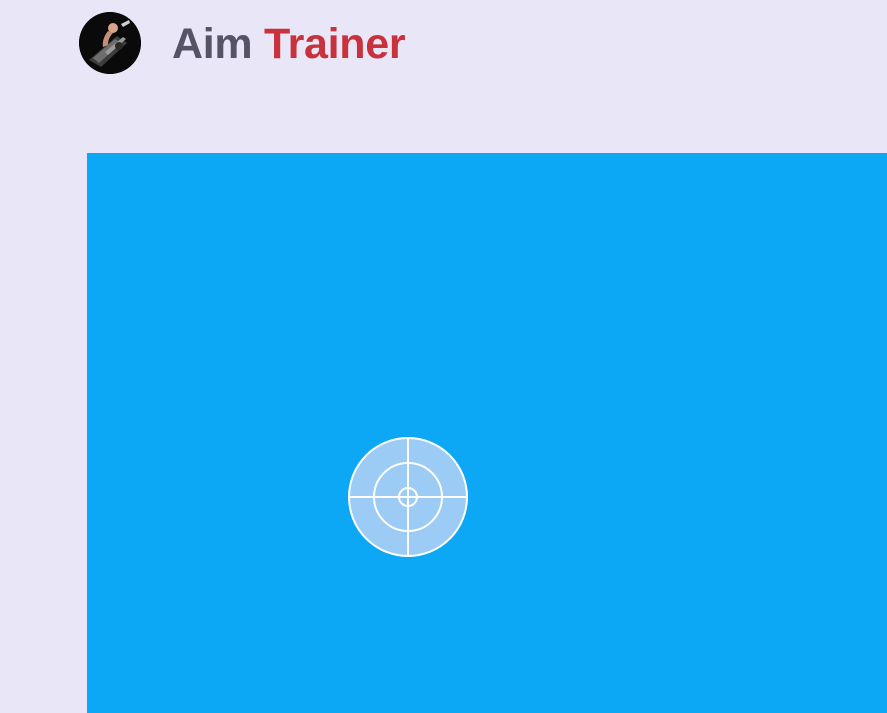 The width and height of the screenshot is (887, 713). What do you see at coordinates (408, 497) in the screenshot?
I see `crosshair-target-icon` at bounding box center [408, 497].